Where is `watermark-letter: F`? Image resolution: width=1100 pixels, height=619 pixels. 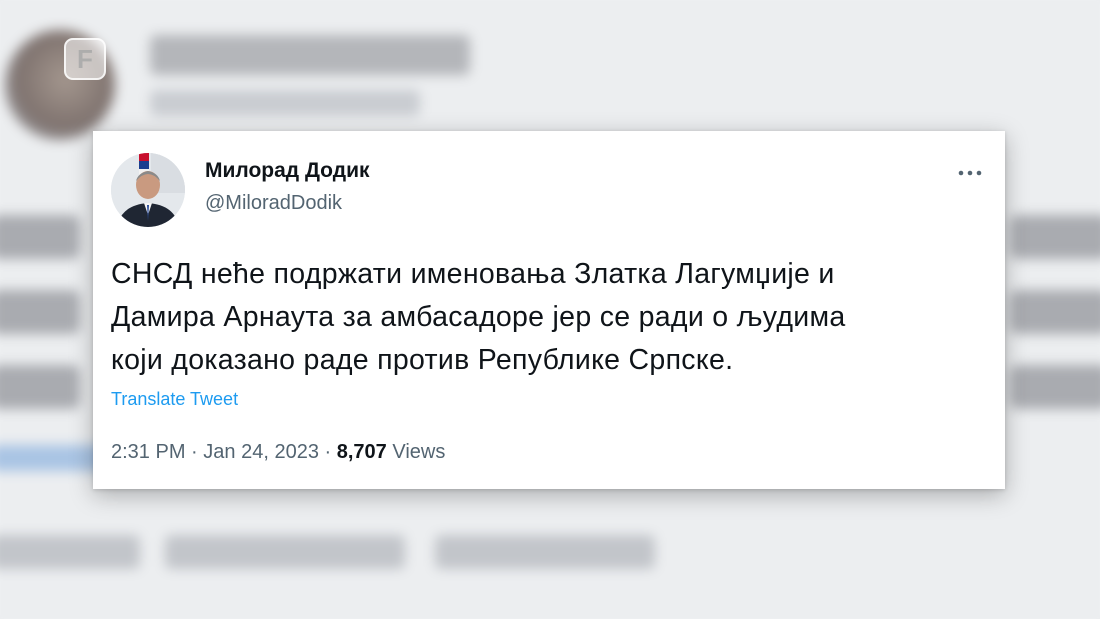 watermark-letter: F is located at coordinates (85, 58).